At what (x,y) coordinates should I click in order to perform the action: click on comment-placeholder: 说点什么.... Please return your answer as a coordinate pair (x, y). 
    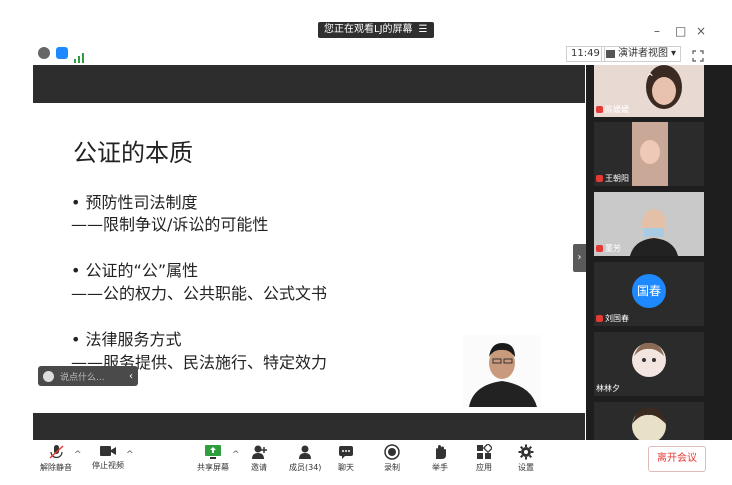
    Looking at the image, I should click on (82, 377).